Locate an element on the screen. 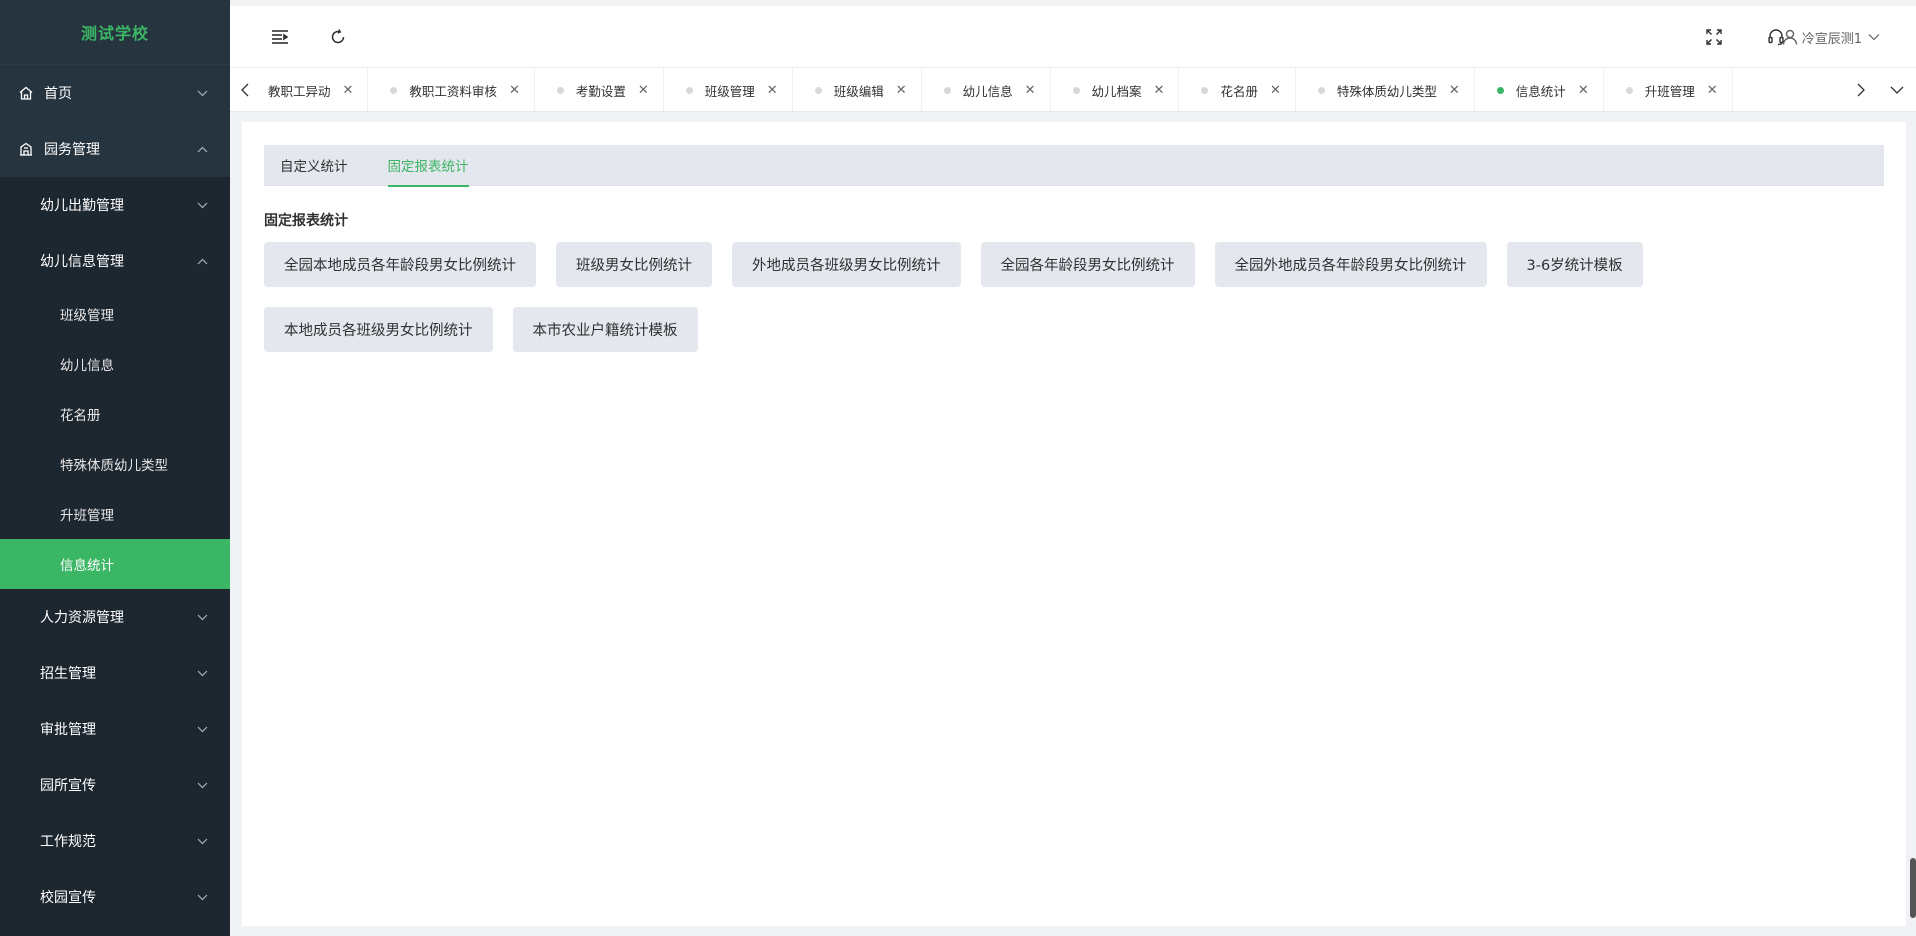 This screenshot has height=936, width=1916. sidebar-item-hr: 人力资源管理 is located at coordinates (115, 617).